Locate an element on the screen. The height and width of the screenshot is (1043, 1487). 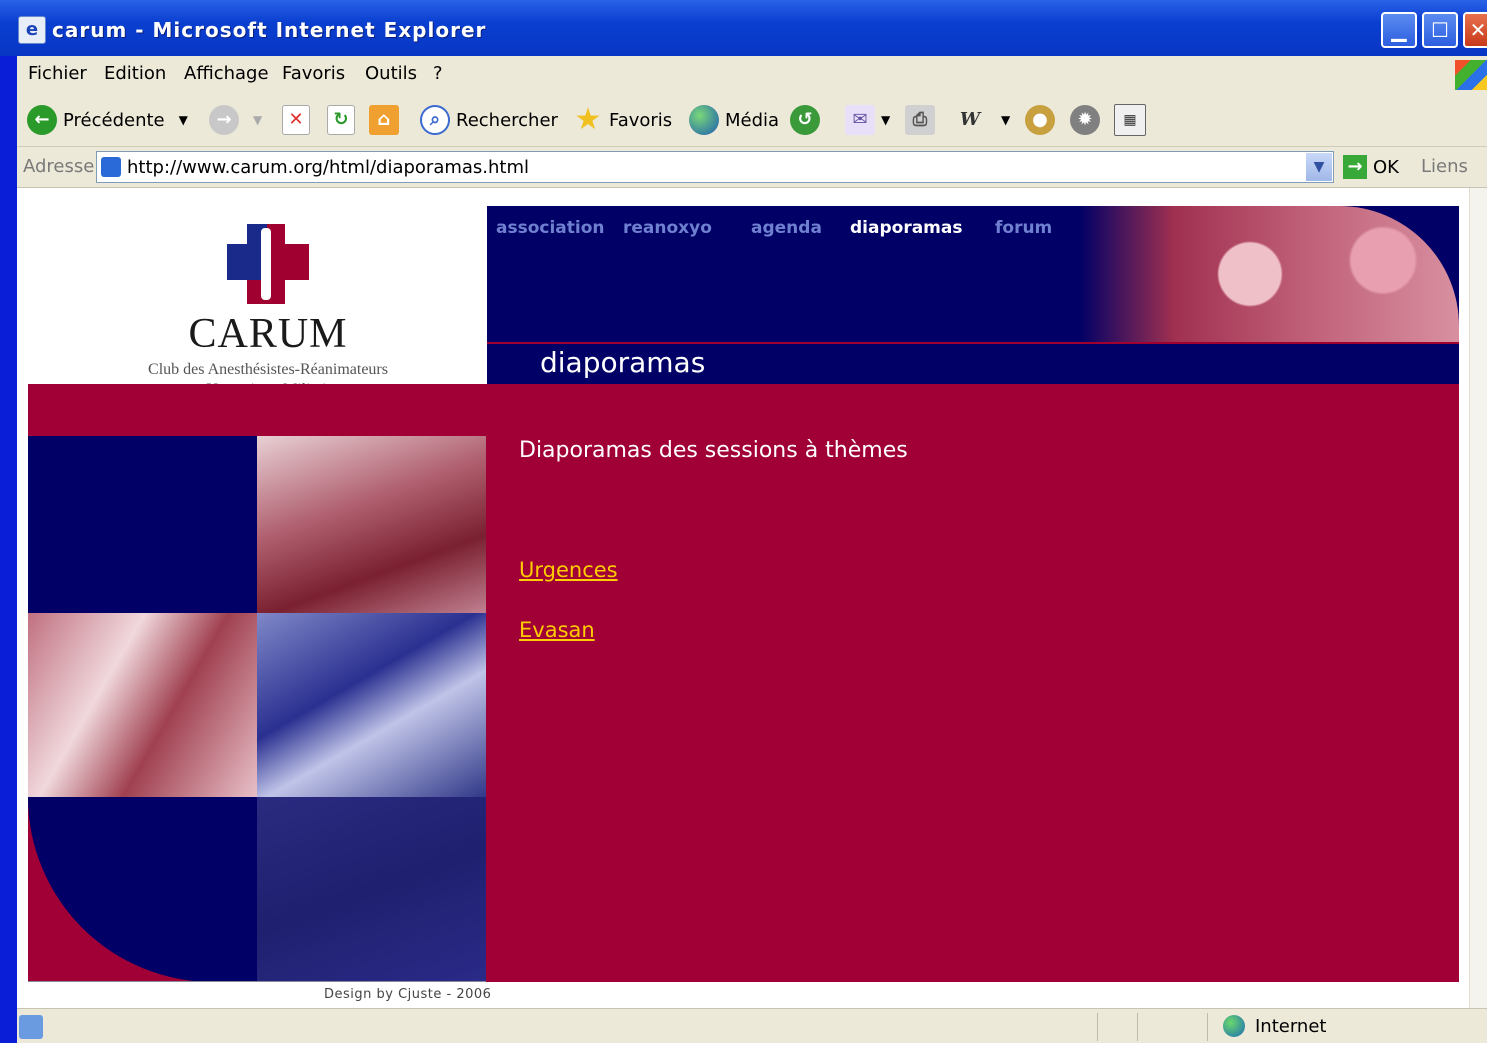
research-button: ✹ is located at coordinates (1088, 120).